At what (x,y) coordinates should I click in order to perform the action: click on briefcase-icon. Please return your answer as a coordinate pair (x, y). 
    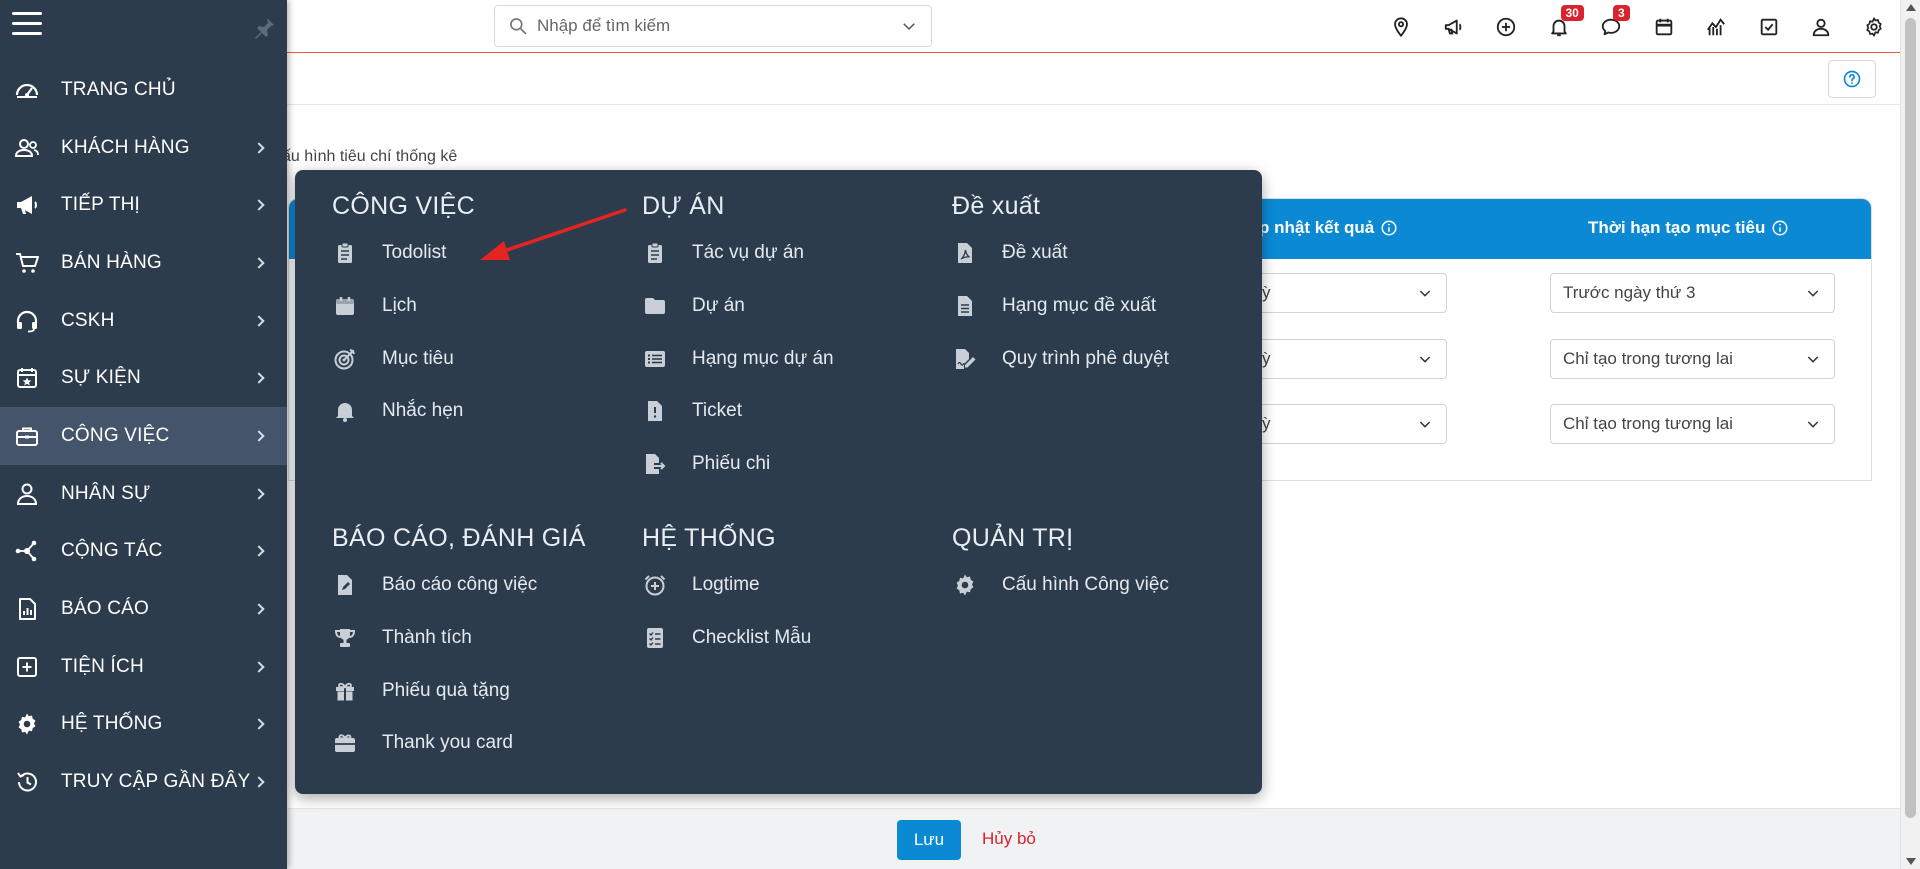
    Looking at the image, I should click on (30, 436).